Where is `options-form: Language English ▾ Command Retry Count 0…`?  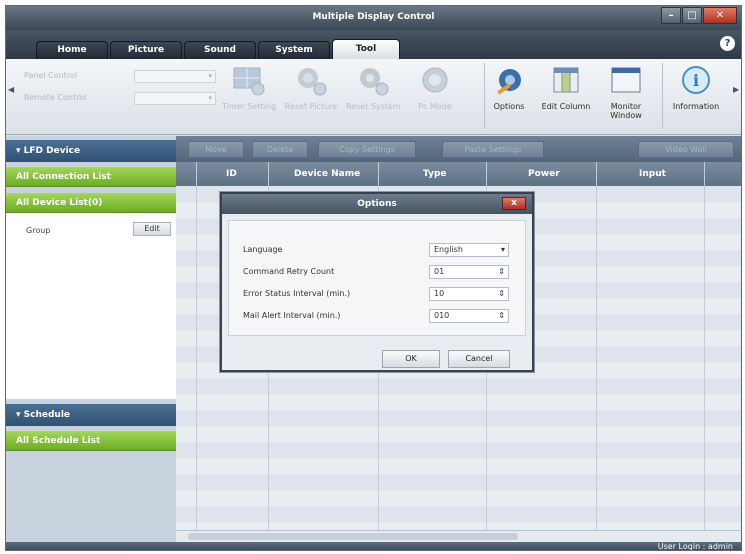 options-form: Language English ▾ Command Retry Count 0… is located at coordinates (377, 278).